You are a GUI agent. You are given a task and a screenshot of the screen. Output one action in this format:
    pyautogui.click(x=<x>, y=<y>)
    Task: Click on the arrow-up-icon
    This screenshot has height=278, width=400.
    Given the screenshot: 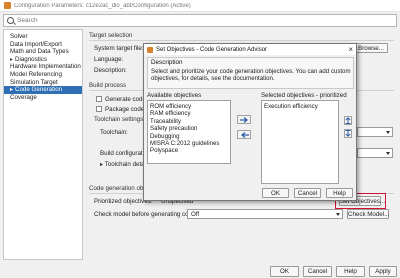 What is the action you would take?
    pyautogui.click(x=348, y=120)
    